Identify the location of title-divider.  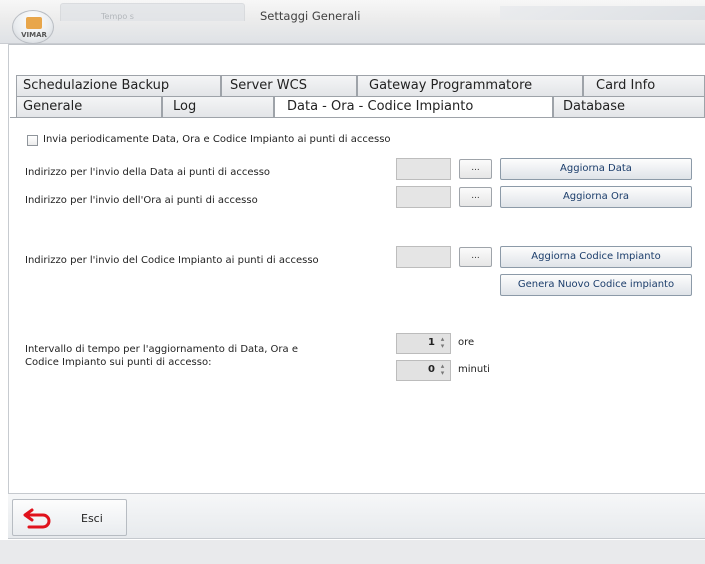
(356, 44).